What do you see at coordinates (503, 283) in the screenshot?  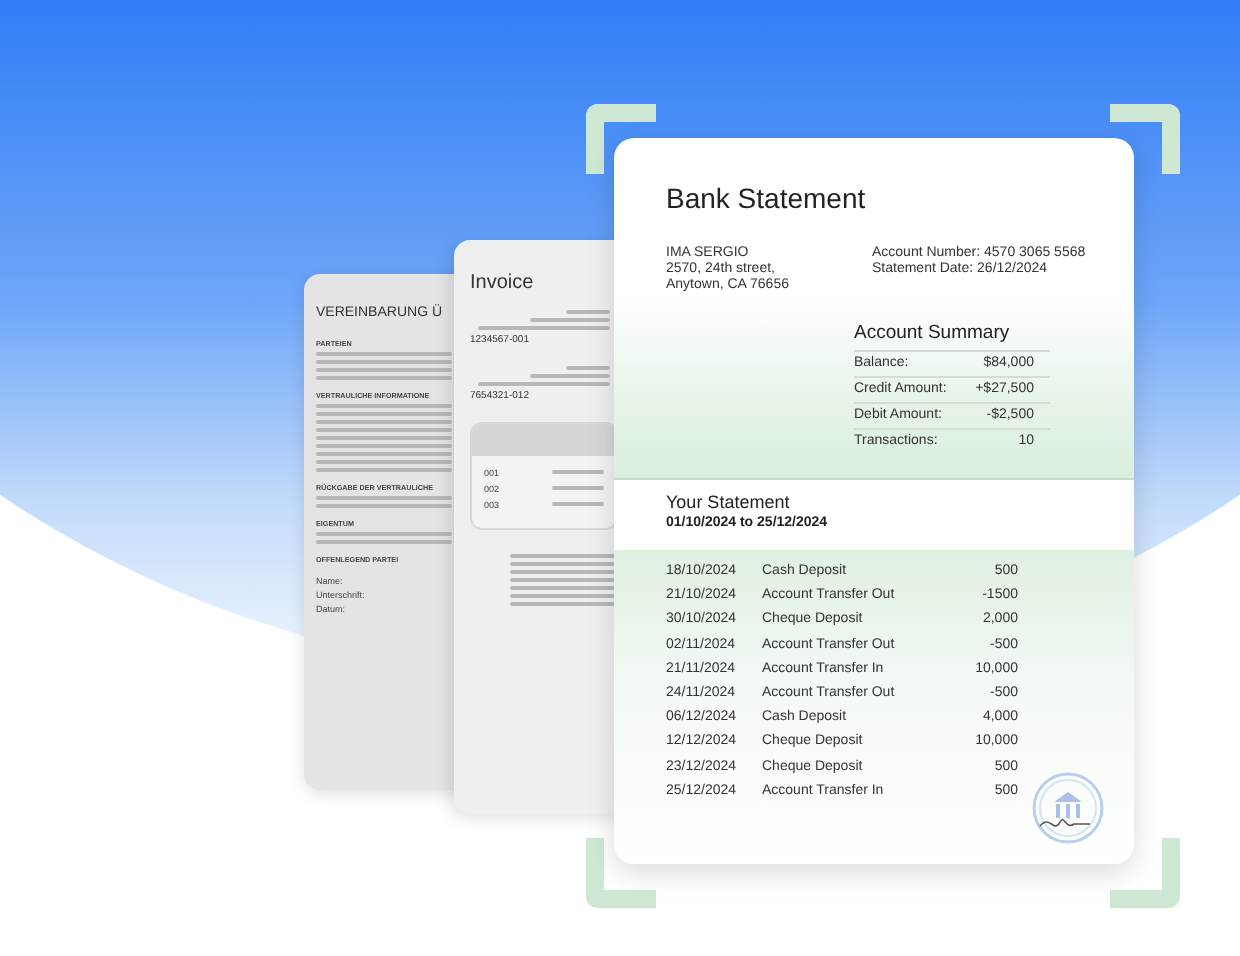 I see `document-title: Invoice` at bounding box center [503, 283].